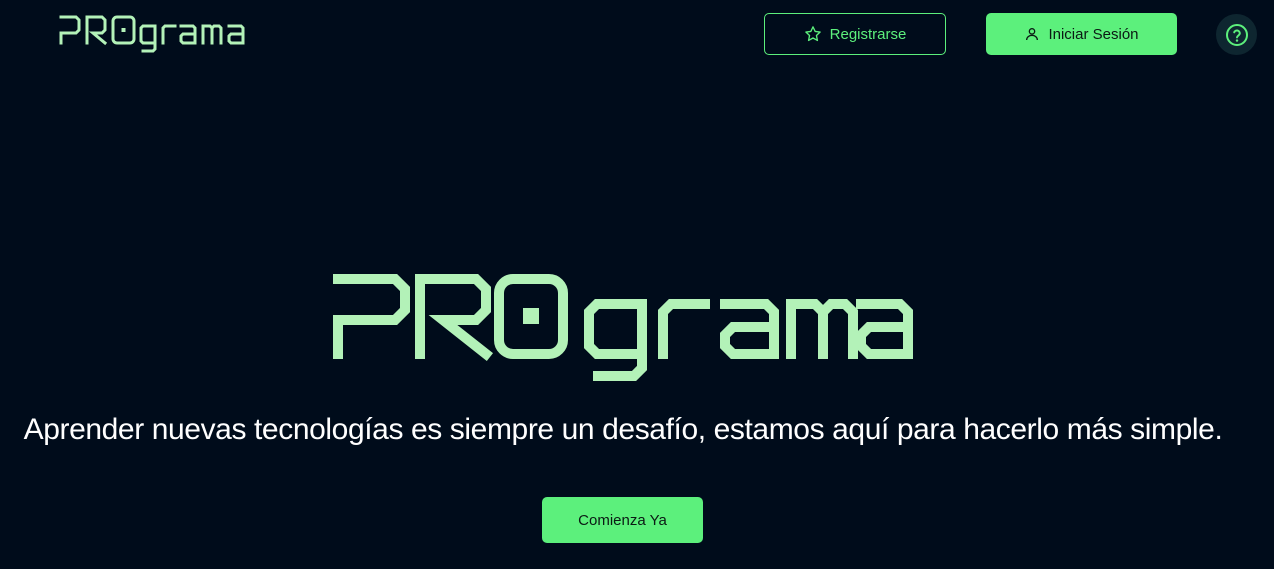 The height and width of the screenshot is (569, 1274). I want to click on login-button-label: Iniciar Sesión, so click(1093, 34).